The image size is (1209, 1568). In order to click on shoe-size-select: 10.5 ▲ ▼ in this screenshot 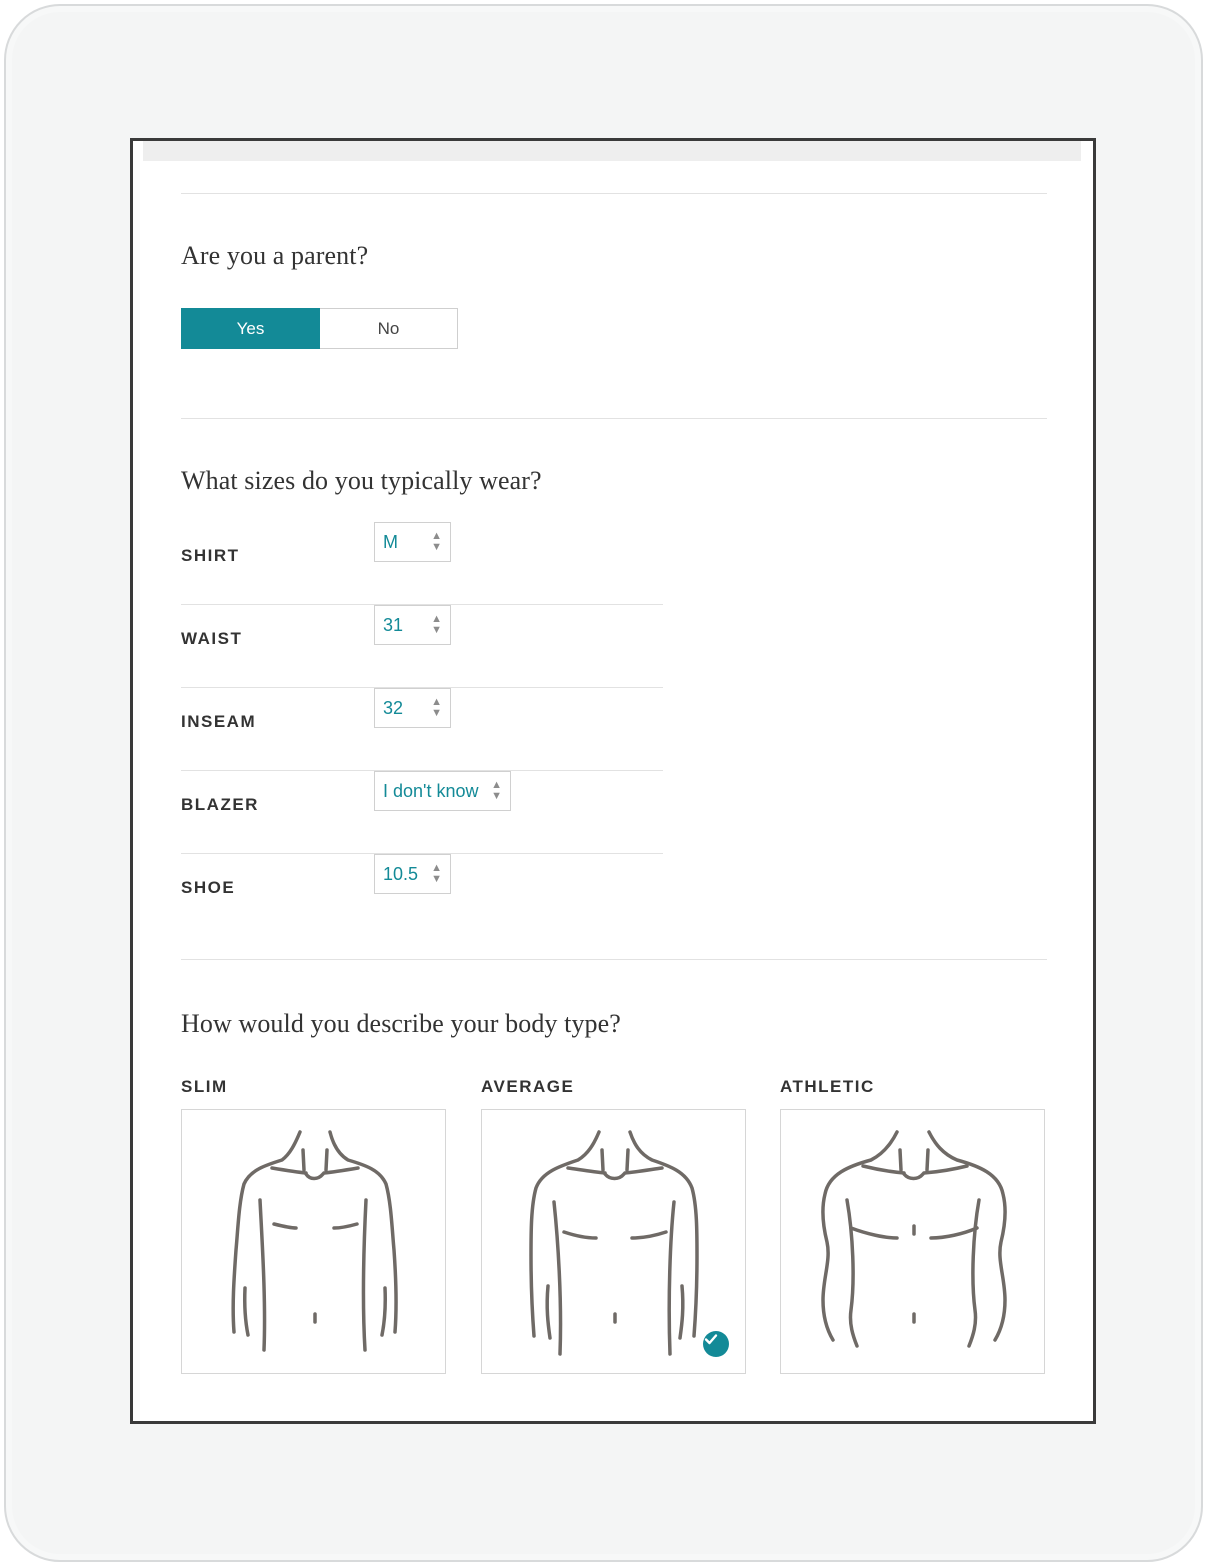, I will do `click(412, 874)`.